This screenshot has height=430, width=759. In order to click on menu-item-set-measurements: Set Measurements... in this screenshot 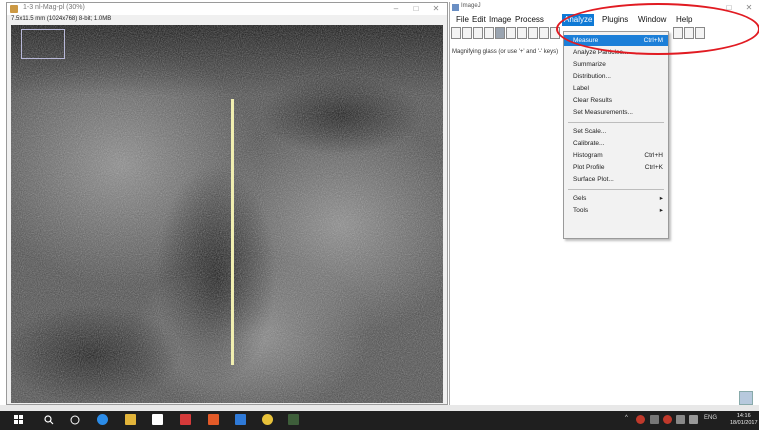, I will do `click(616, 112)`.